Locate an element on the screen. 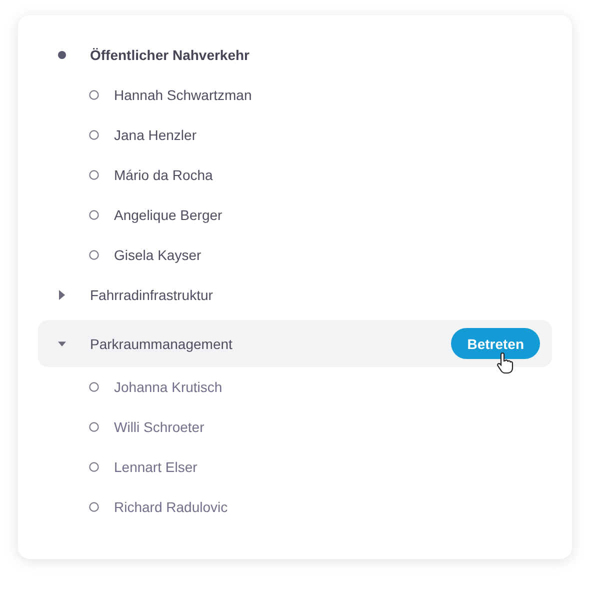 The image size is (590, 589). member-name: Jana Henzler is located at coordinates (155, 135).